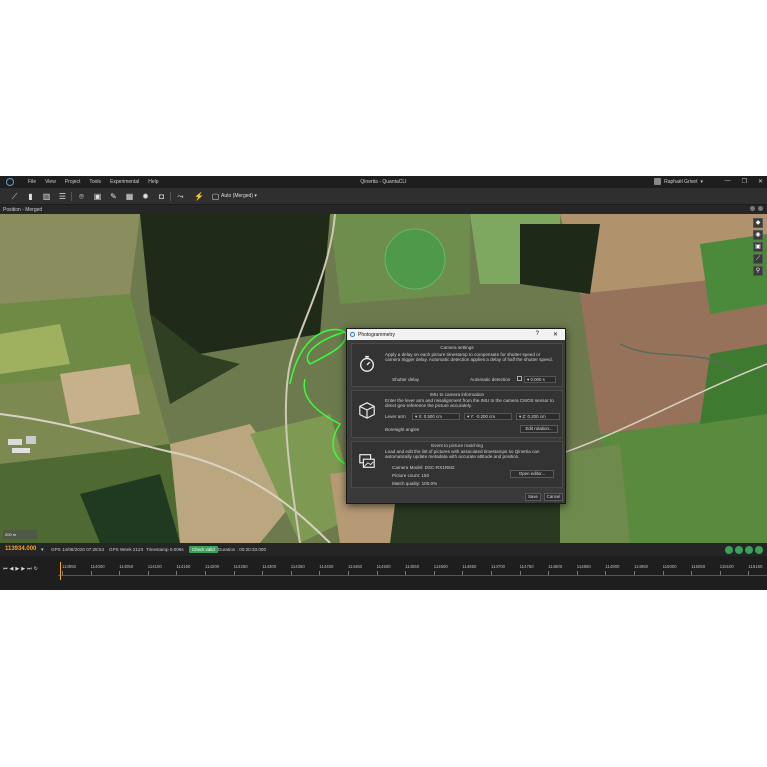 The width and height of the screenshot is (767, 767). I want to click on toolbar-divider, so click(170, 196).